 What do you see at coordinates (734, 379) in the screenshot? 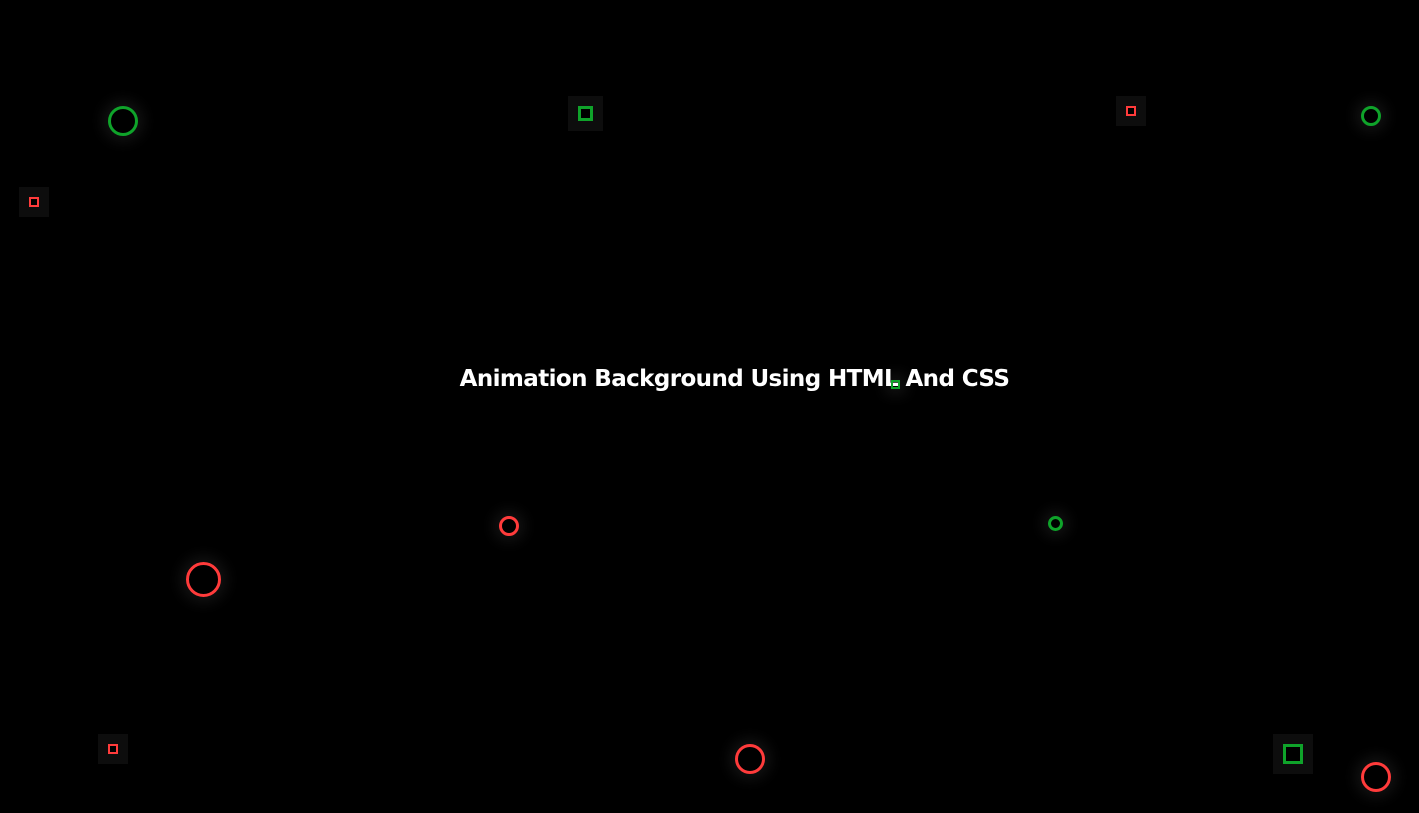
I see `page-title: Animation Background Using HTML And CSS` at bounding box center [734, 379].